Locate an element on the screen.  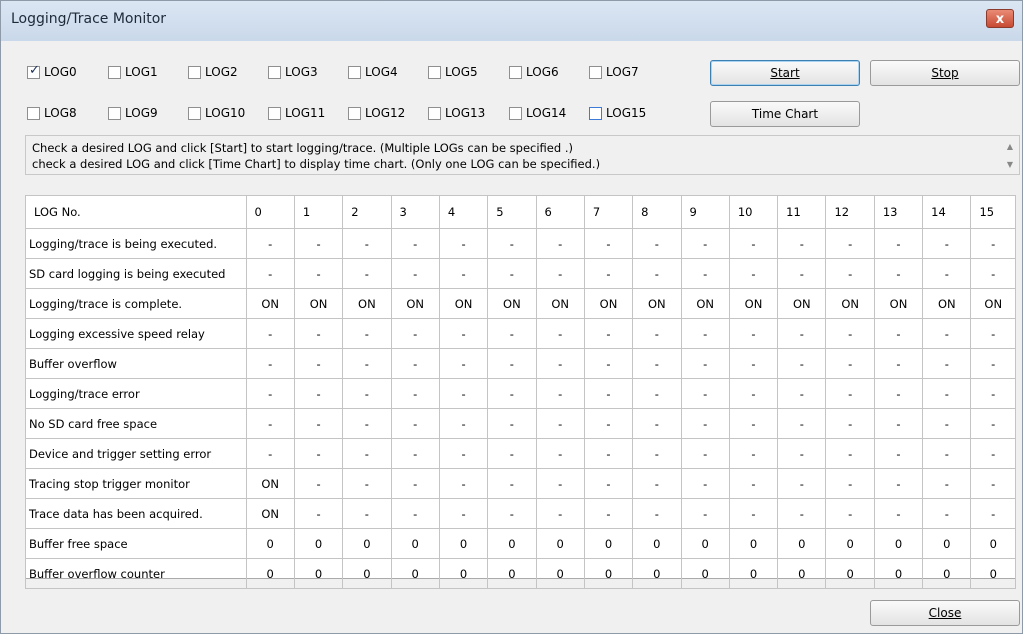
scroll-down-icon: ▼ is located at coordinates (1010, 164).